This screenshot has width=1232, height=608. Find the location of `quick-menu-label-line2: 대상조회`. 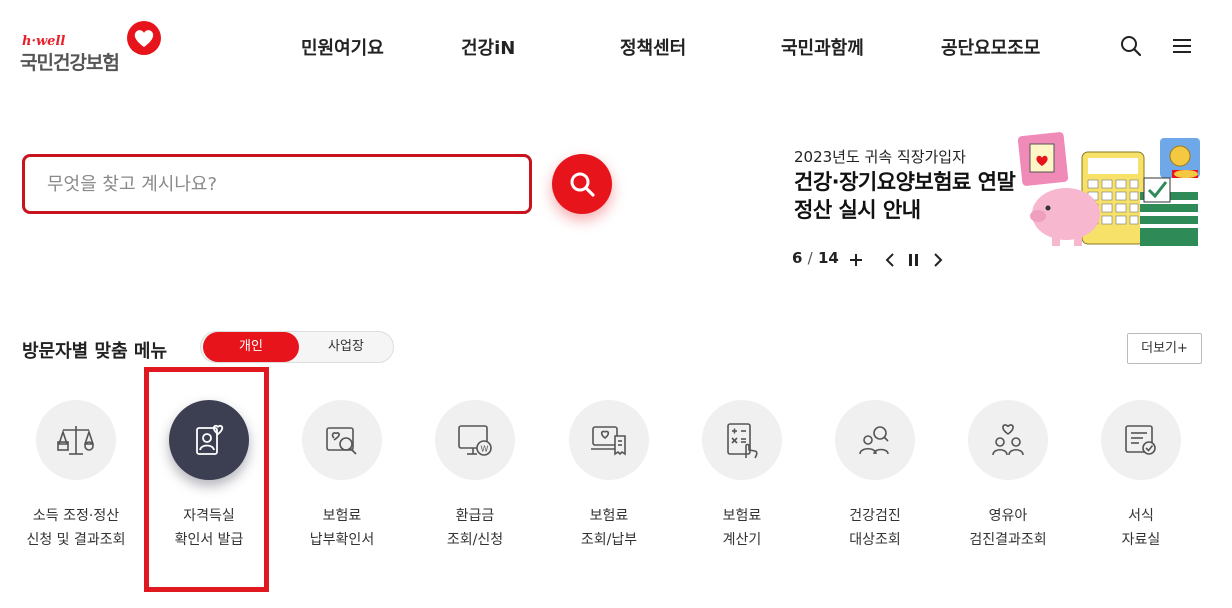

quick-menu-label-line2: 대상조회 is located at coordinates (875, 540).